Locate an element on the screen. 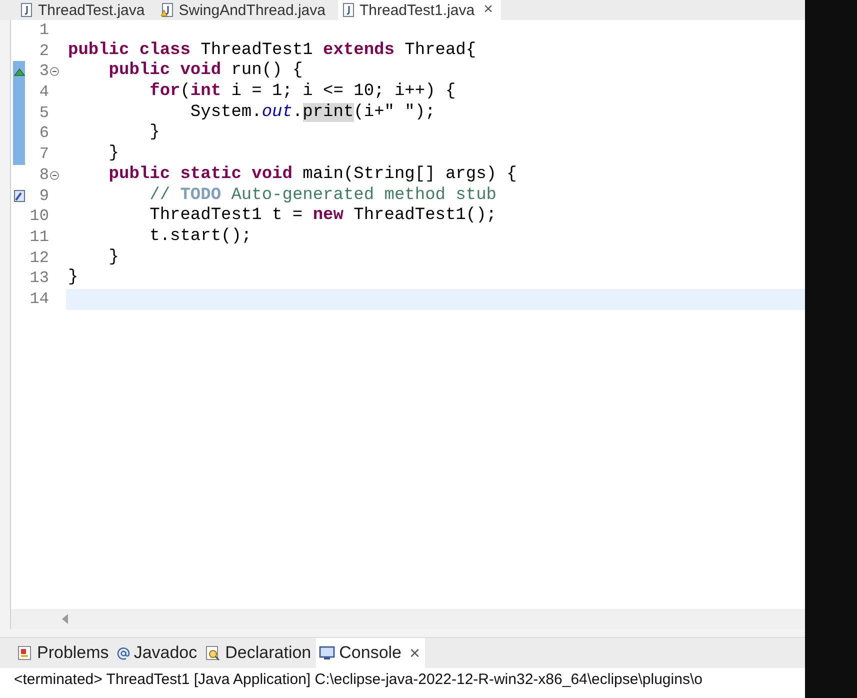 The height and width of the screenshot is (698, 857). line-number: 1 is located at coordinates (43, 30).